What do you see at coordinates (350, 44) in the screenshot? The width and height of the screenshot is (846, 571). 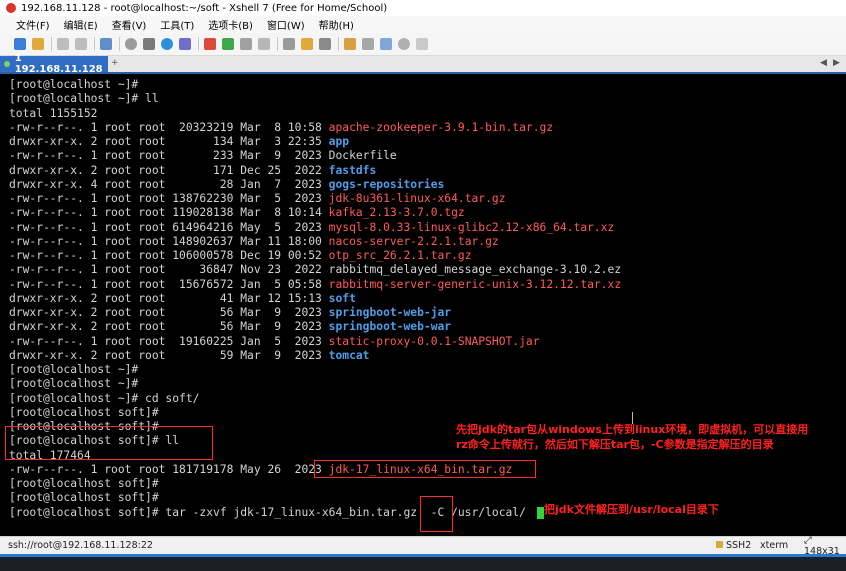 I see `tunnel-icon` at bounding box center [350, 44].